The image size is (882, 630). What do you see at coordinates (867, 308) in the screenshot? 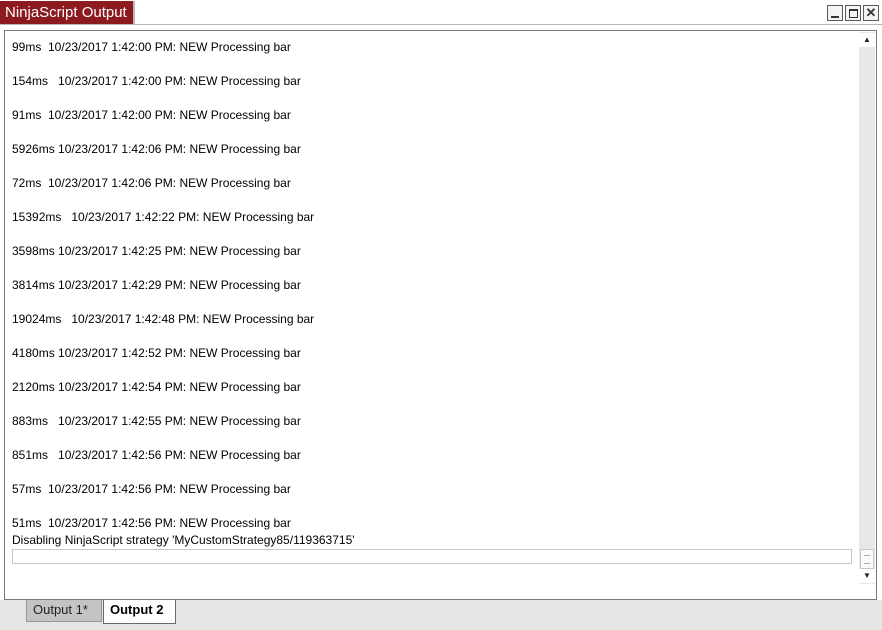
I see `vertical-scrollbar: ▲ ▼` at bounding box center [867, 308].